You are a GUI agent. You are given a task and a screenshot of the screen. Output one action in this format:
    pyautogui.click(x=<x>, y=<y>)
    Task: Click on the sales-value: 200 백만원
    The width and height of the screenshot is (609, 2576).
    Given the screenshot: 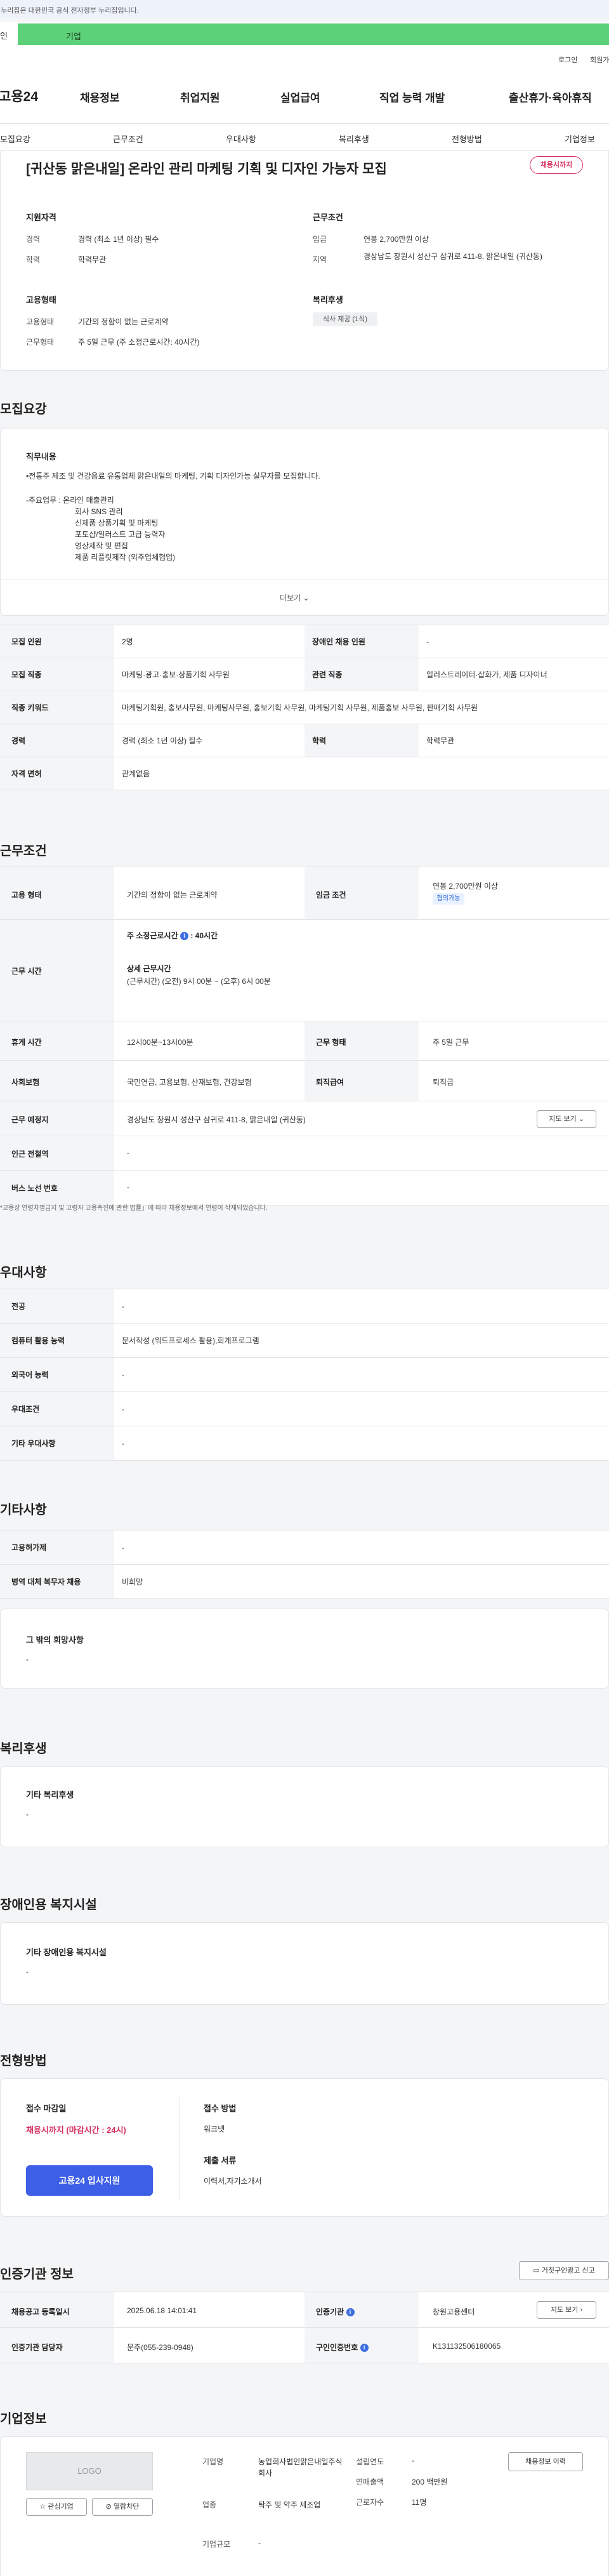 What is the action you would take?
    pyautogui.click(x=430, y=2482)
    